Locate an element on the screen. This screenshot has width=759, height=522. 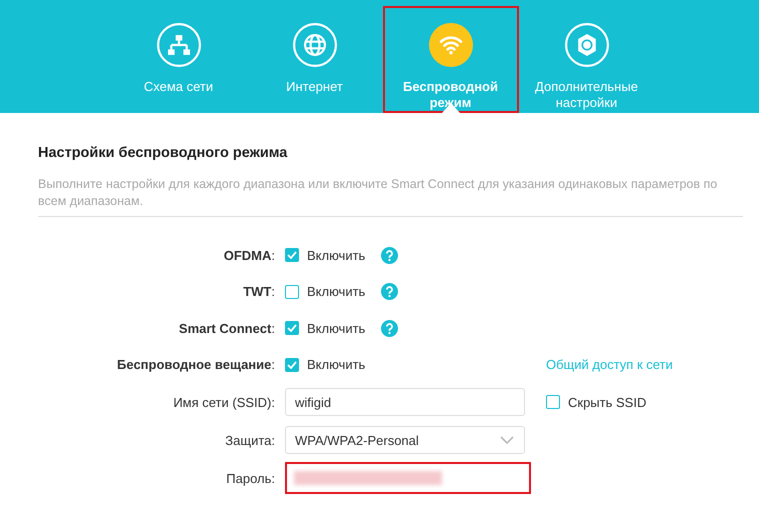
nav-tab: Интернет is located at coordinates (314, 59).